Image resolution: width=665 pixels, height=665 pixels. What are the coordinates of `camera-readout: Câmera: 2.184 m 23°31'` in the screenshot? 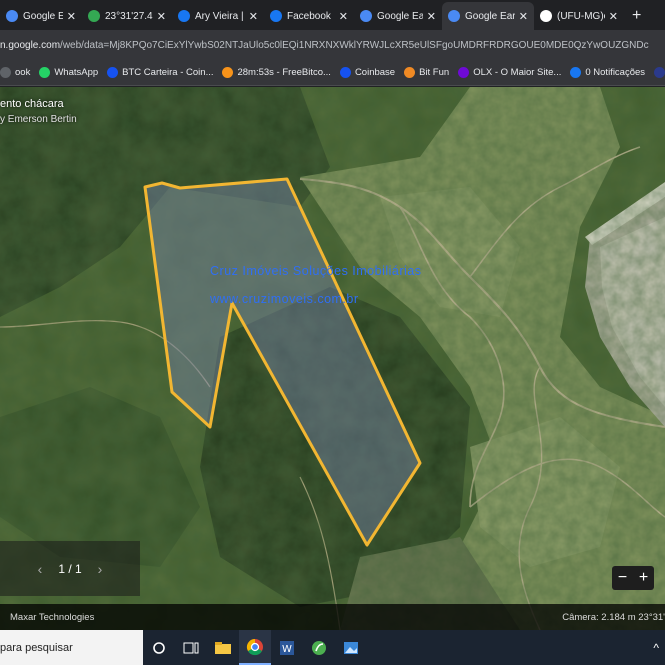 It's located at (613, 617).